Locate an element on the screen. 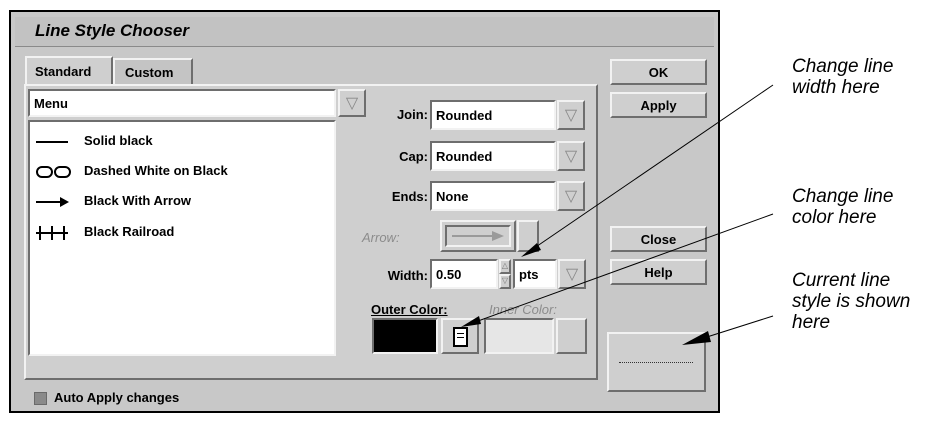  width-annotation-text: Change line width here is located at coordinates (843, 77).